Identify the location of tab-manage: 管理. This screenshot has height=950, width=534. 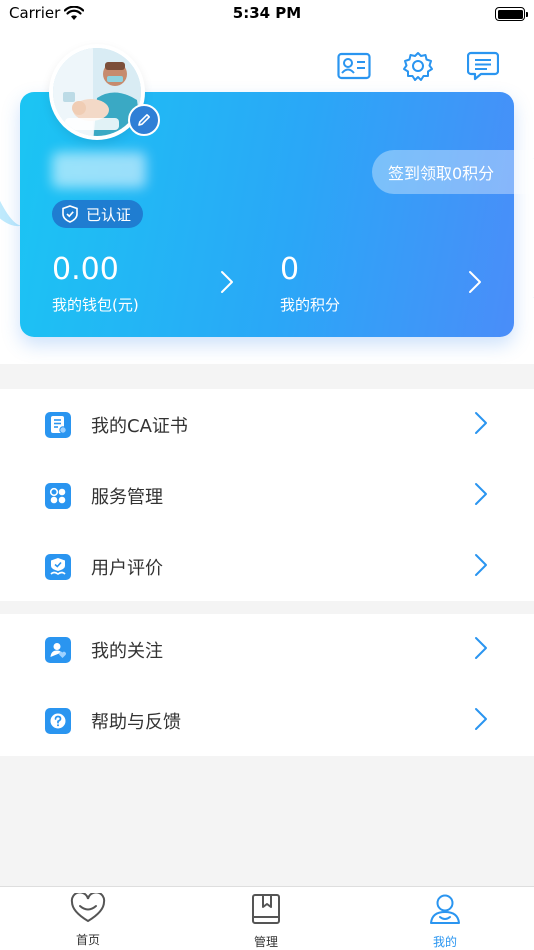
(266, 921).